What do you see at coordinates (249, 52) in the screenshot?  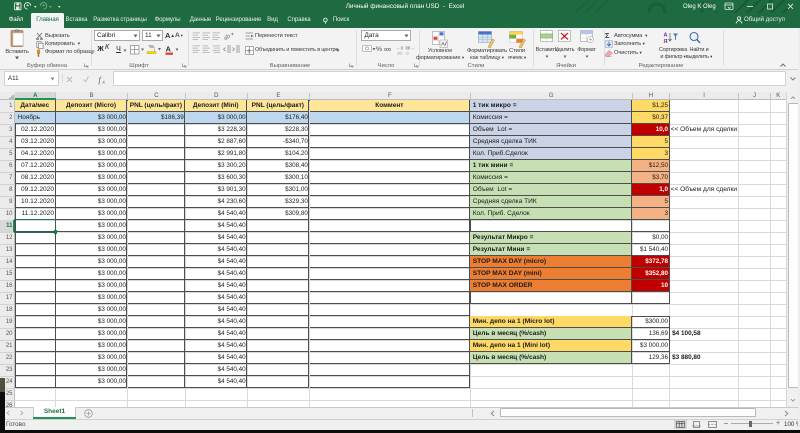 I see `svg-text: a` at bounding box center [249, 52].